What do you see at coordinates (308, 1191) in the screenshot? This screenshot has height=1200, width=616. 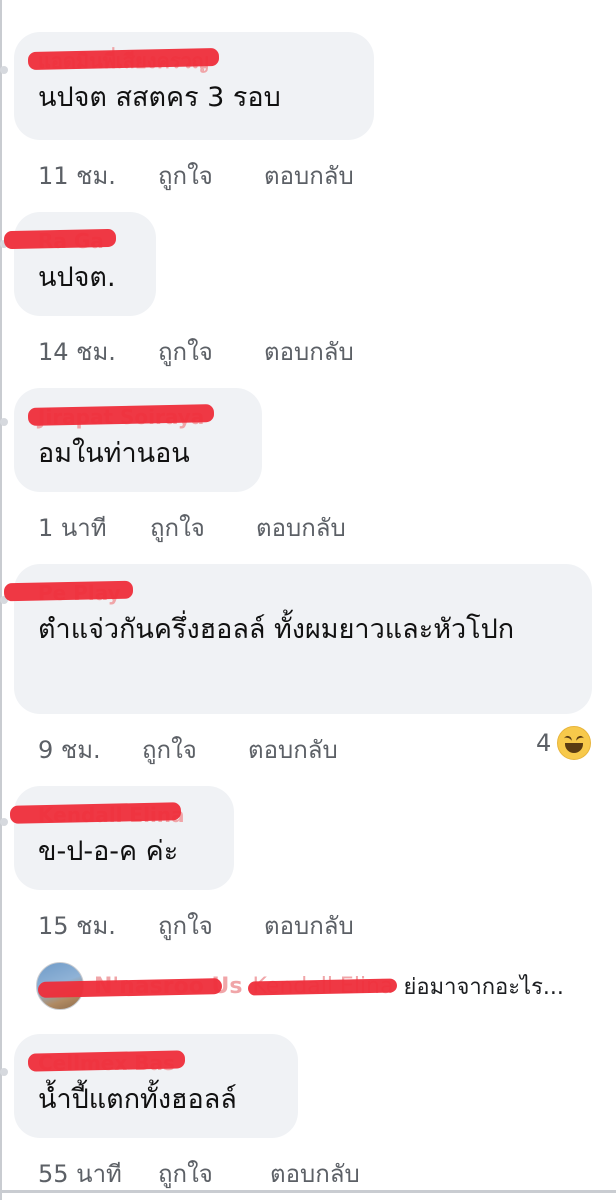 I see `bottom-divider` at bounding box center [308, 1191].